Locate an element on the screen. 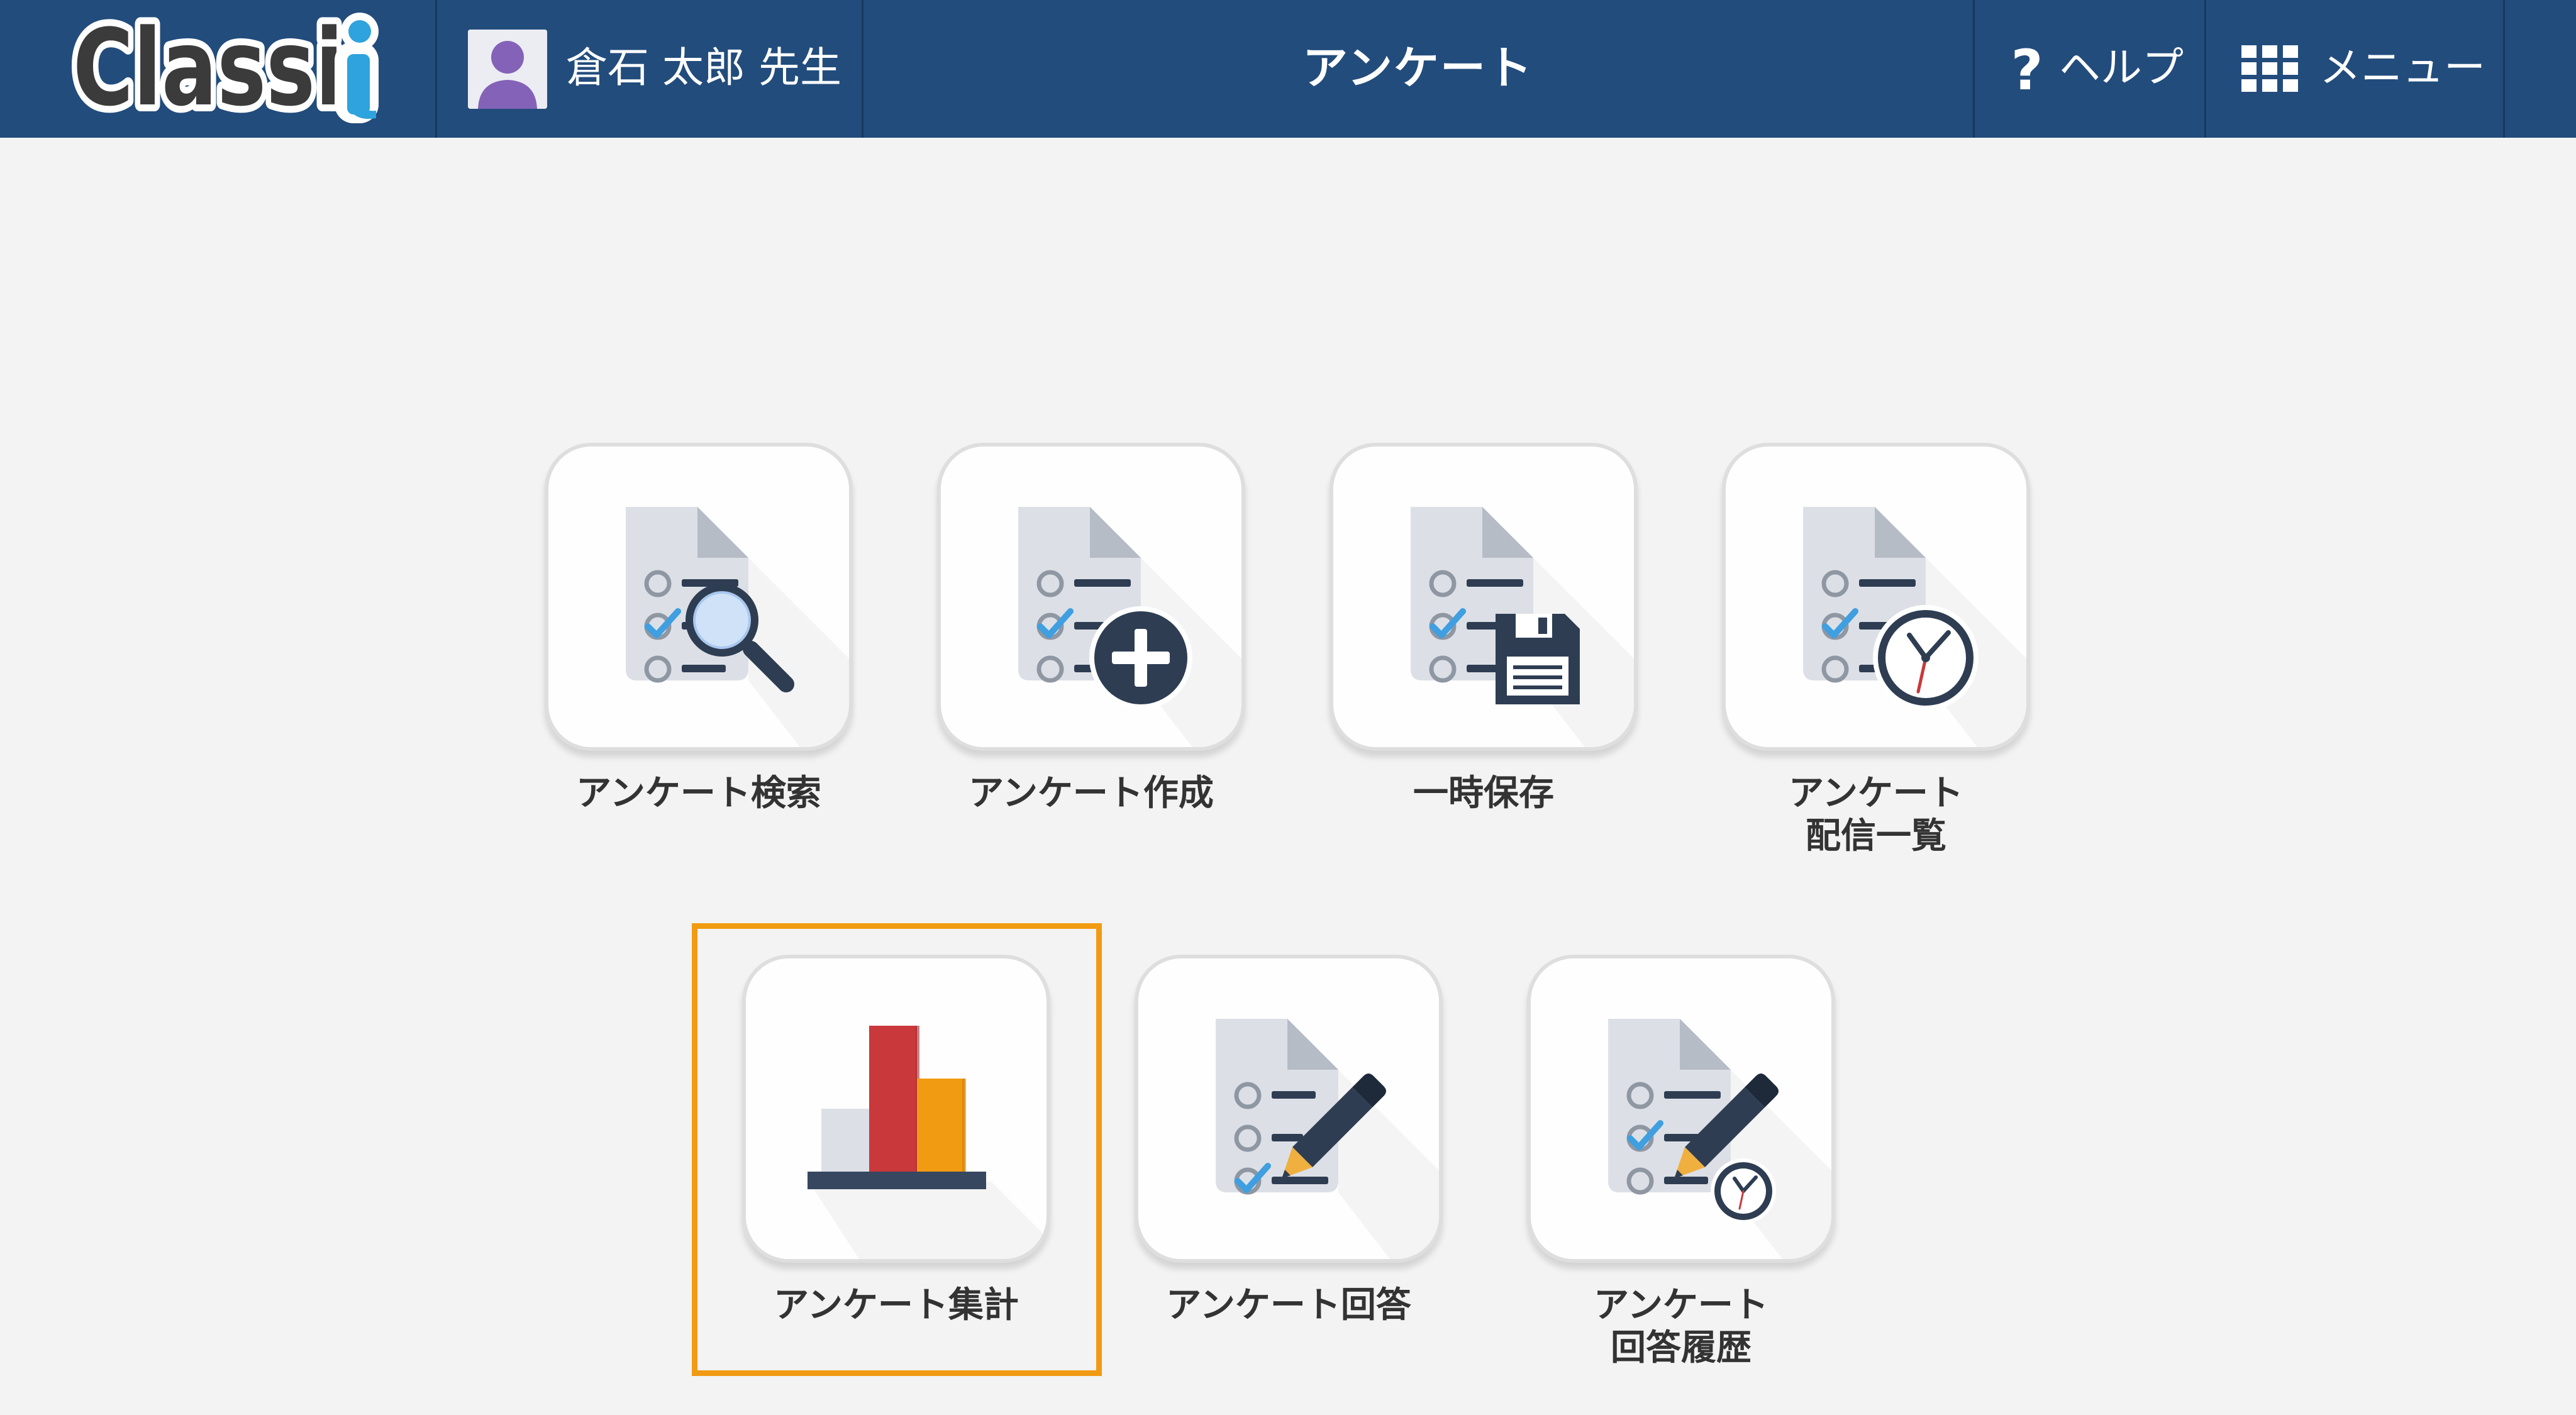  tile-survey-distribution-list-box is located at coordinates (1876, 597).